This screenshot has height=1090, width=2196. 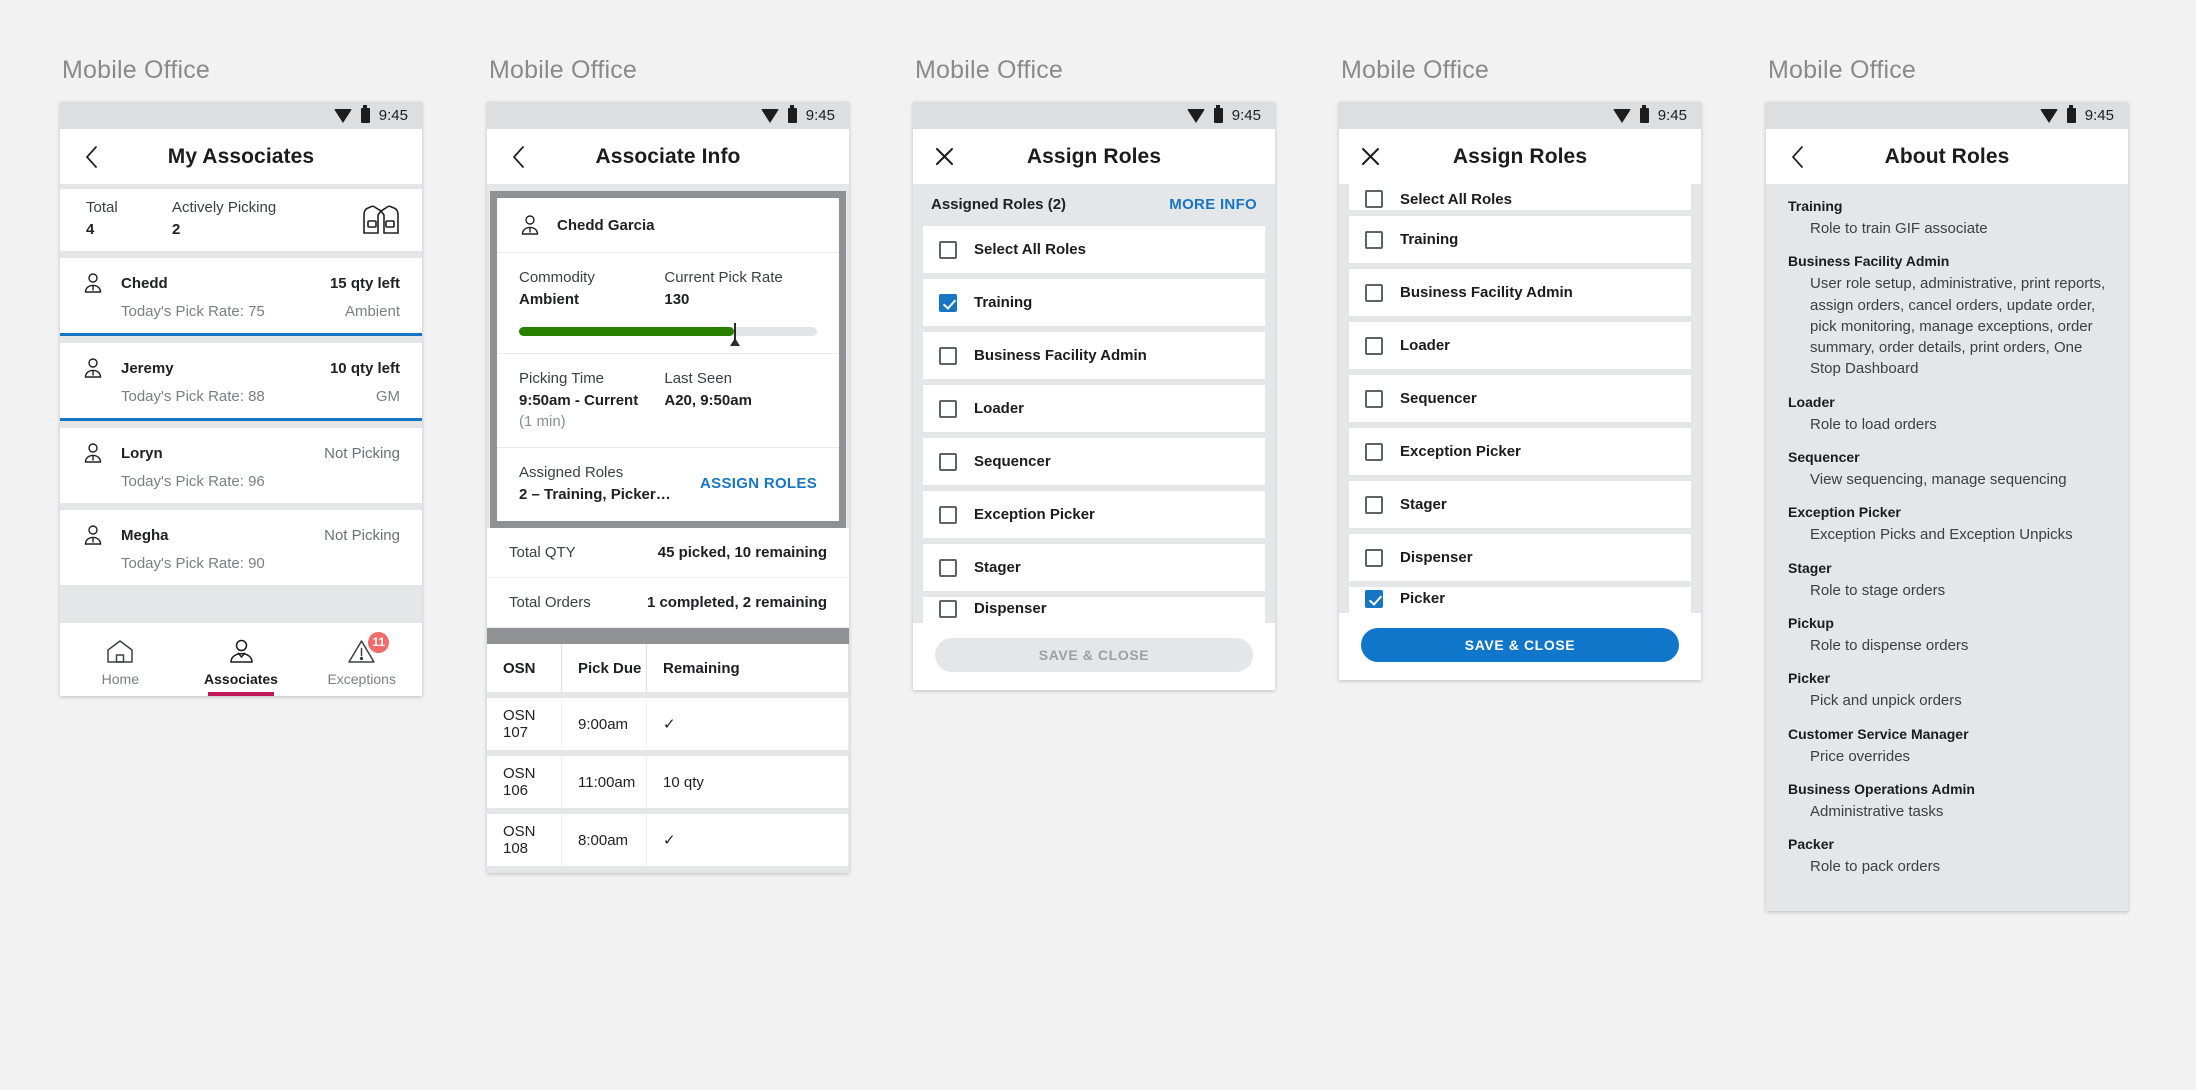 What do you see at coordinates (524, 782) in the screenshot?
I see `cell-osn: OSN 106` at bounding box center [524, 782].